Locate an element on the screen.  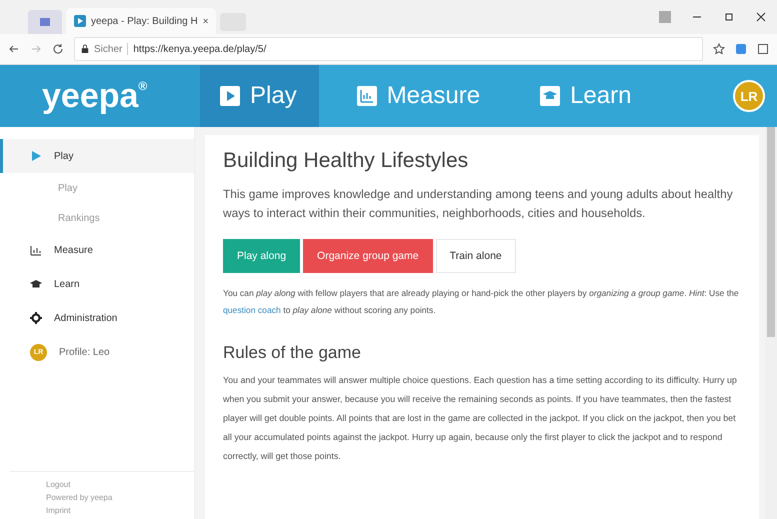
nav-tab: Measure is located at coordinates (419, 96).